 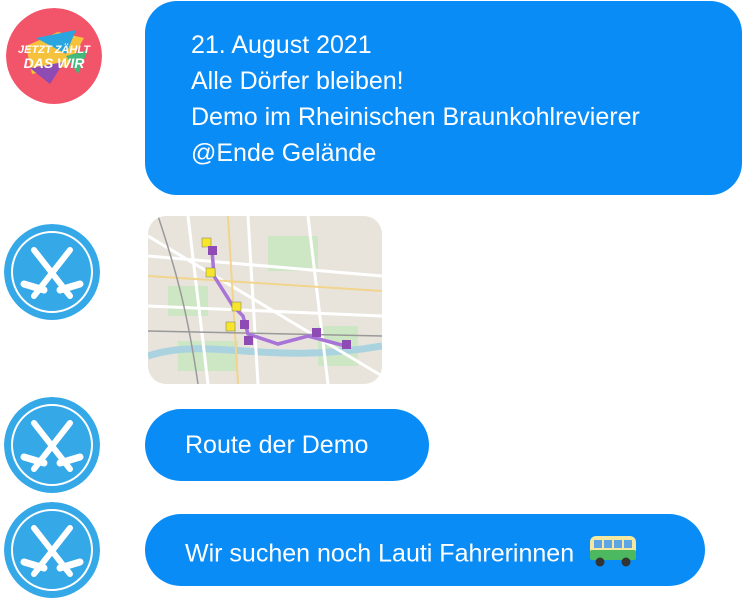 I want to click on jetzt-zaehlt-das-wir-avatar: JETZT ZÄHLT DAS WIR, so click(x=54, y=56).